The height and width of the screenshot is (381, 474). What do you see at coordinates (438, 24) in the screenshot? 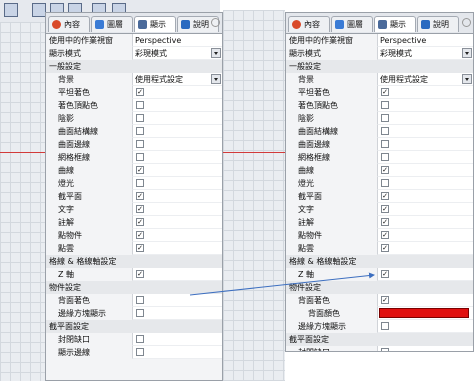
I see `tab-help: 說明` at bounding box center [438, 24].